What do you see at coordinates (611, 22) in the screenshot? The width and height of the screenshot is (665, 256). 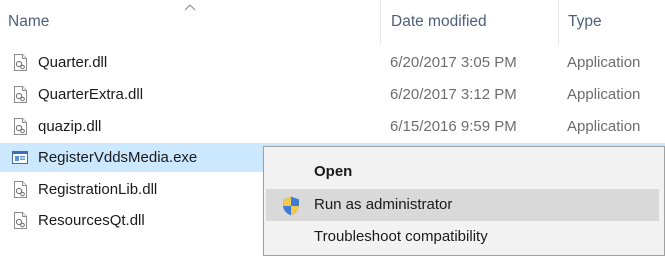 I see `column-header-type: Type` at bounding box center [611, 22].